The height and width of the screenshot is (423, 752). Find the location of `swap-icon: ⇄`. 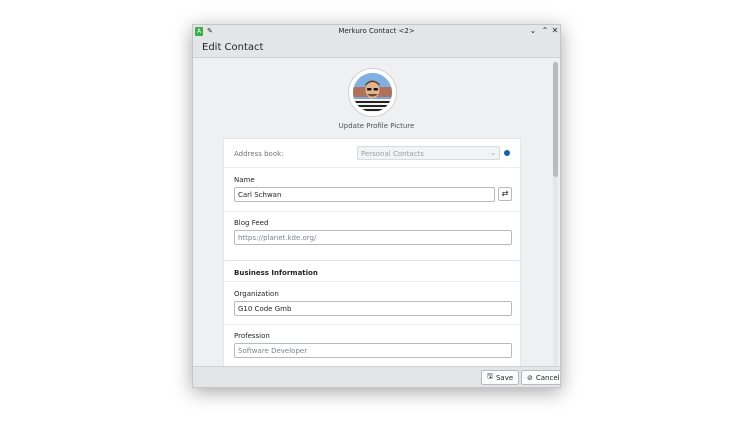

swap-icon: ⇄ is located at coordinates (505, 194).